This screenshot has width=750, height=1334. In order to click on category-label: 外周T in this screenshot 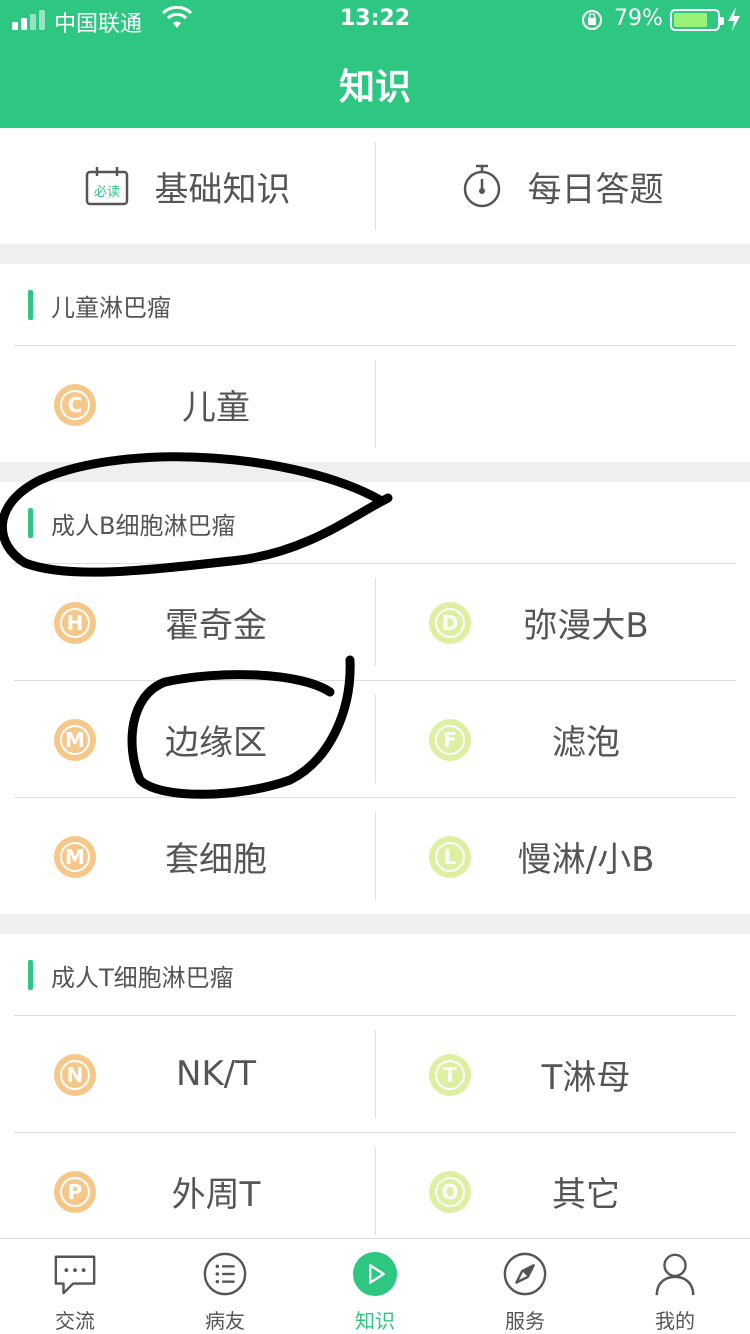, I will do `click(216, 1194)`.